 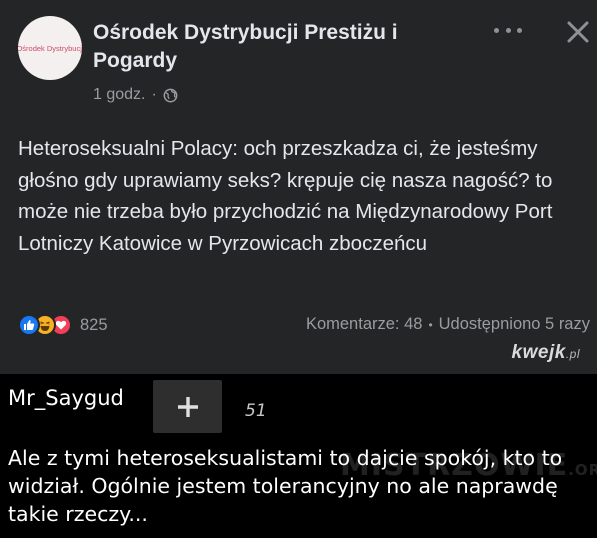 What do you see at coordinates (538, 352) in the screenshot?
I see `kwejk-logo-main: kwejk` at bounding box center [538, 352].